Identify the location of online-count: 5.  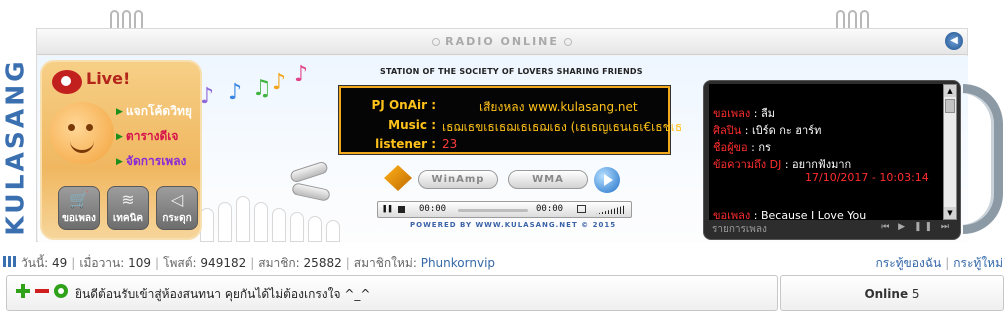
(915, 294).